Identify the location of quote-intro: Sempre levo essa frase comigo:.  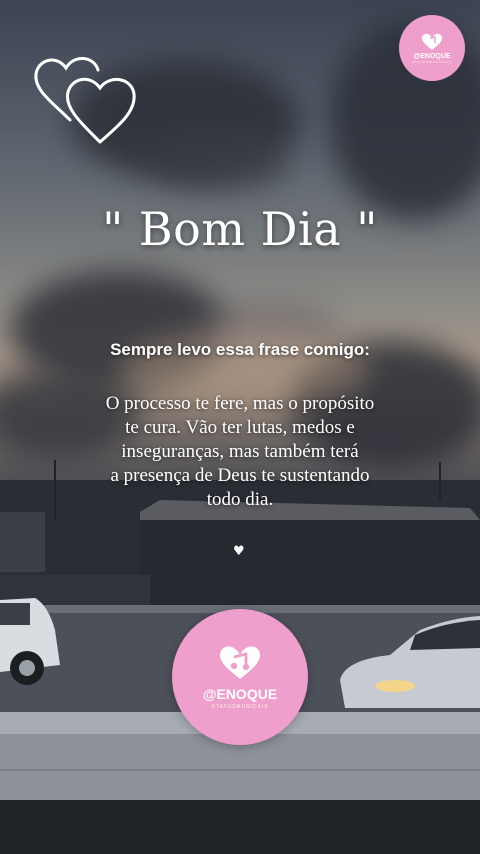
(240, 349).